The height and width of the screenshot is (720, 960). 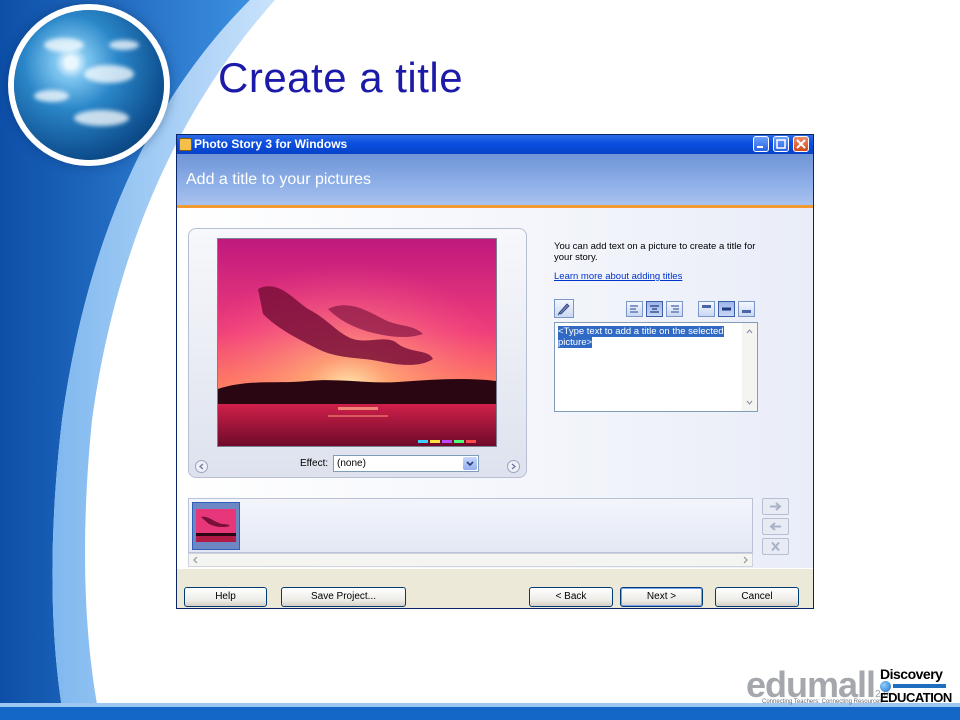 I want to click on window-title-bar: Photo Story 3 for Windows, so click(x=495, y=144).